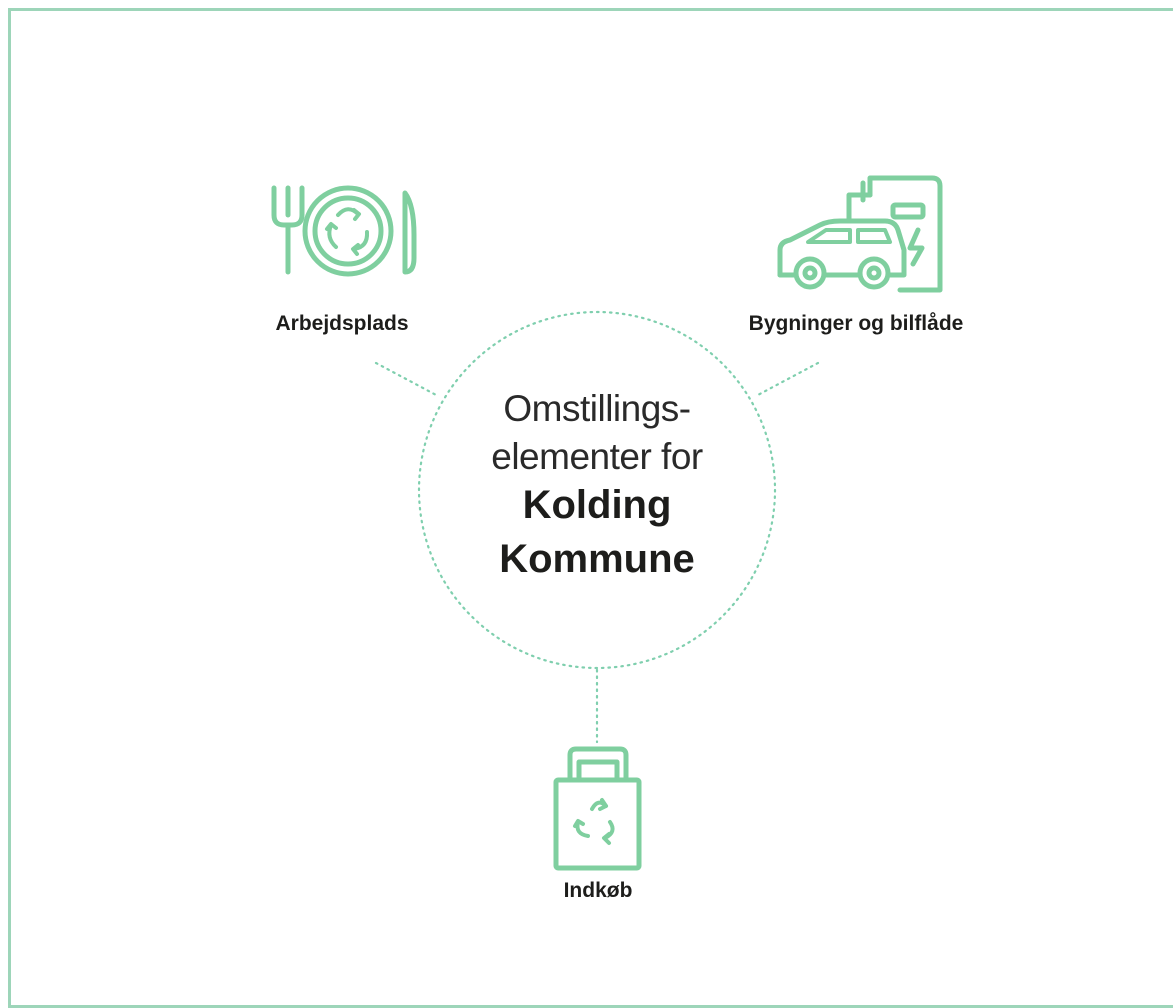 This screenshot has width=1173, height=1008. I want to click on connector-arbejdsplads, so click(407, 379).